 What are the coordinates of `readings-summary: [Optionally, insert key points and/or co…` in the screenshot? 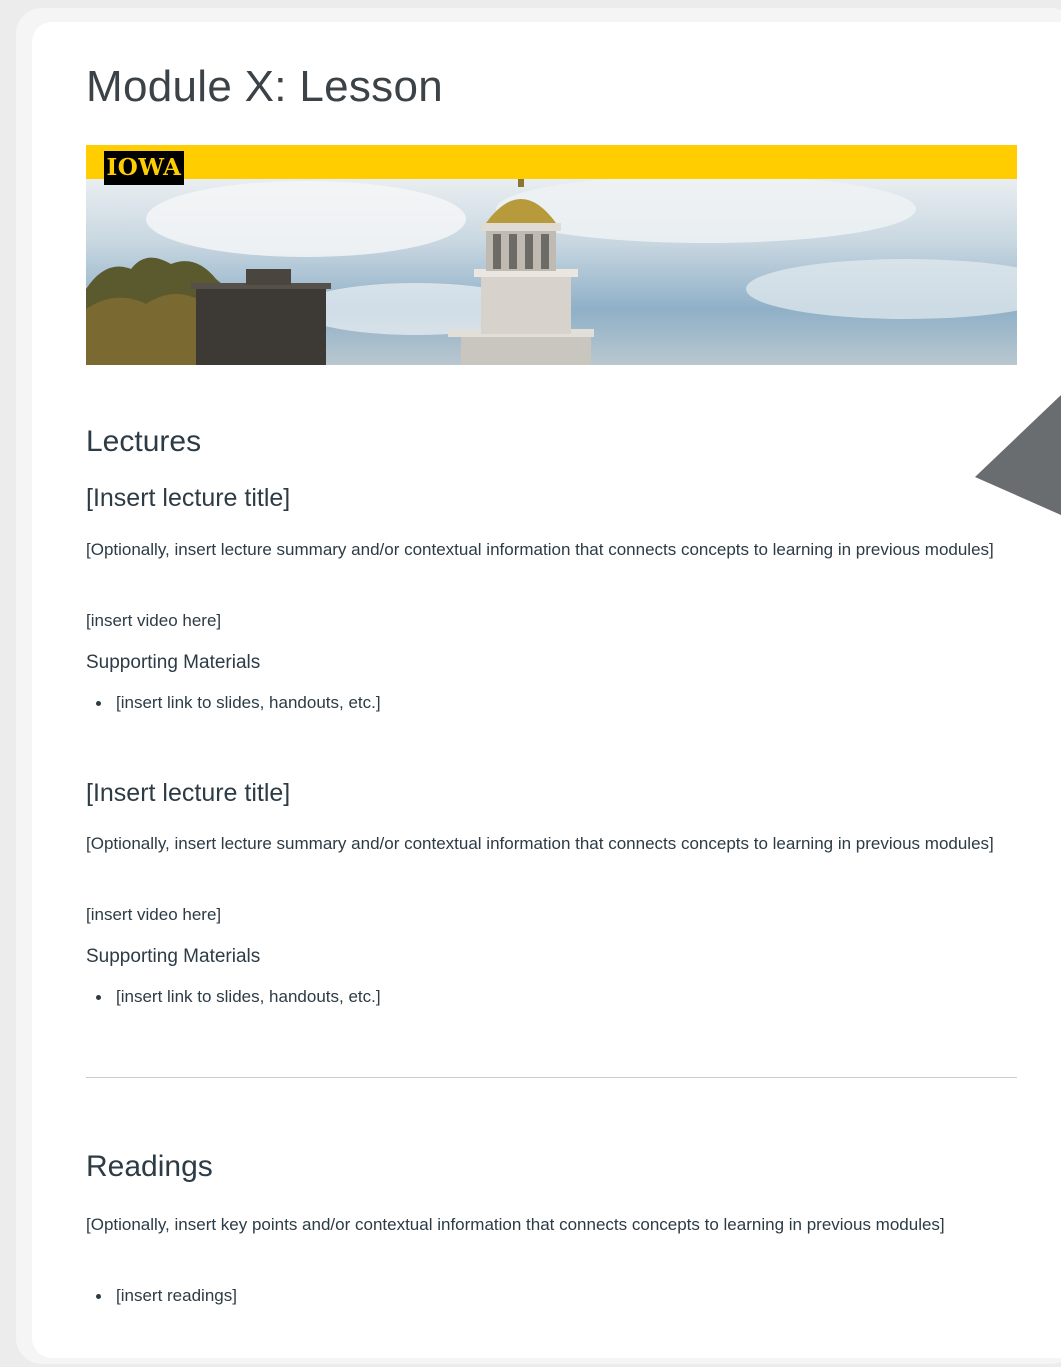 It's located at (515, 1224).